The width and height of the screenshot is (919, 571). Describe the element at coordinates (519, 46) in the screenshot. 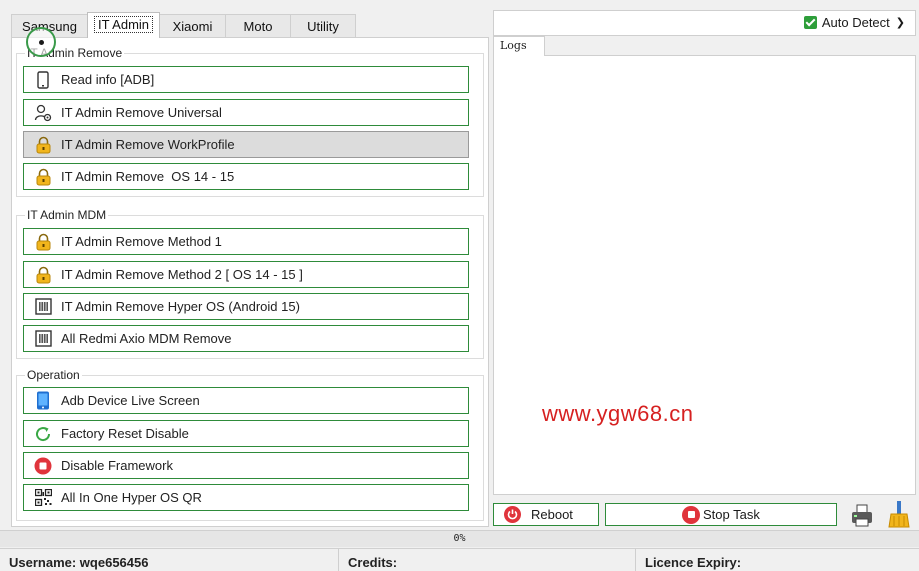

I see `tab-logs: Logs` at that location.